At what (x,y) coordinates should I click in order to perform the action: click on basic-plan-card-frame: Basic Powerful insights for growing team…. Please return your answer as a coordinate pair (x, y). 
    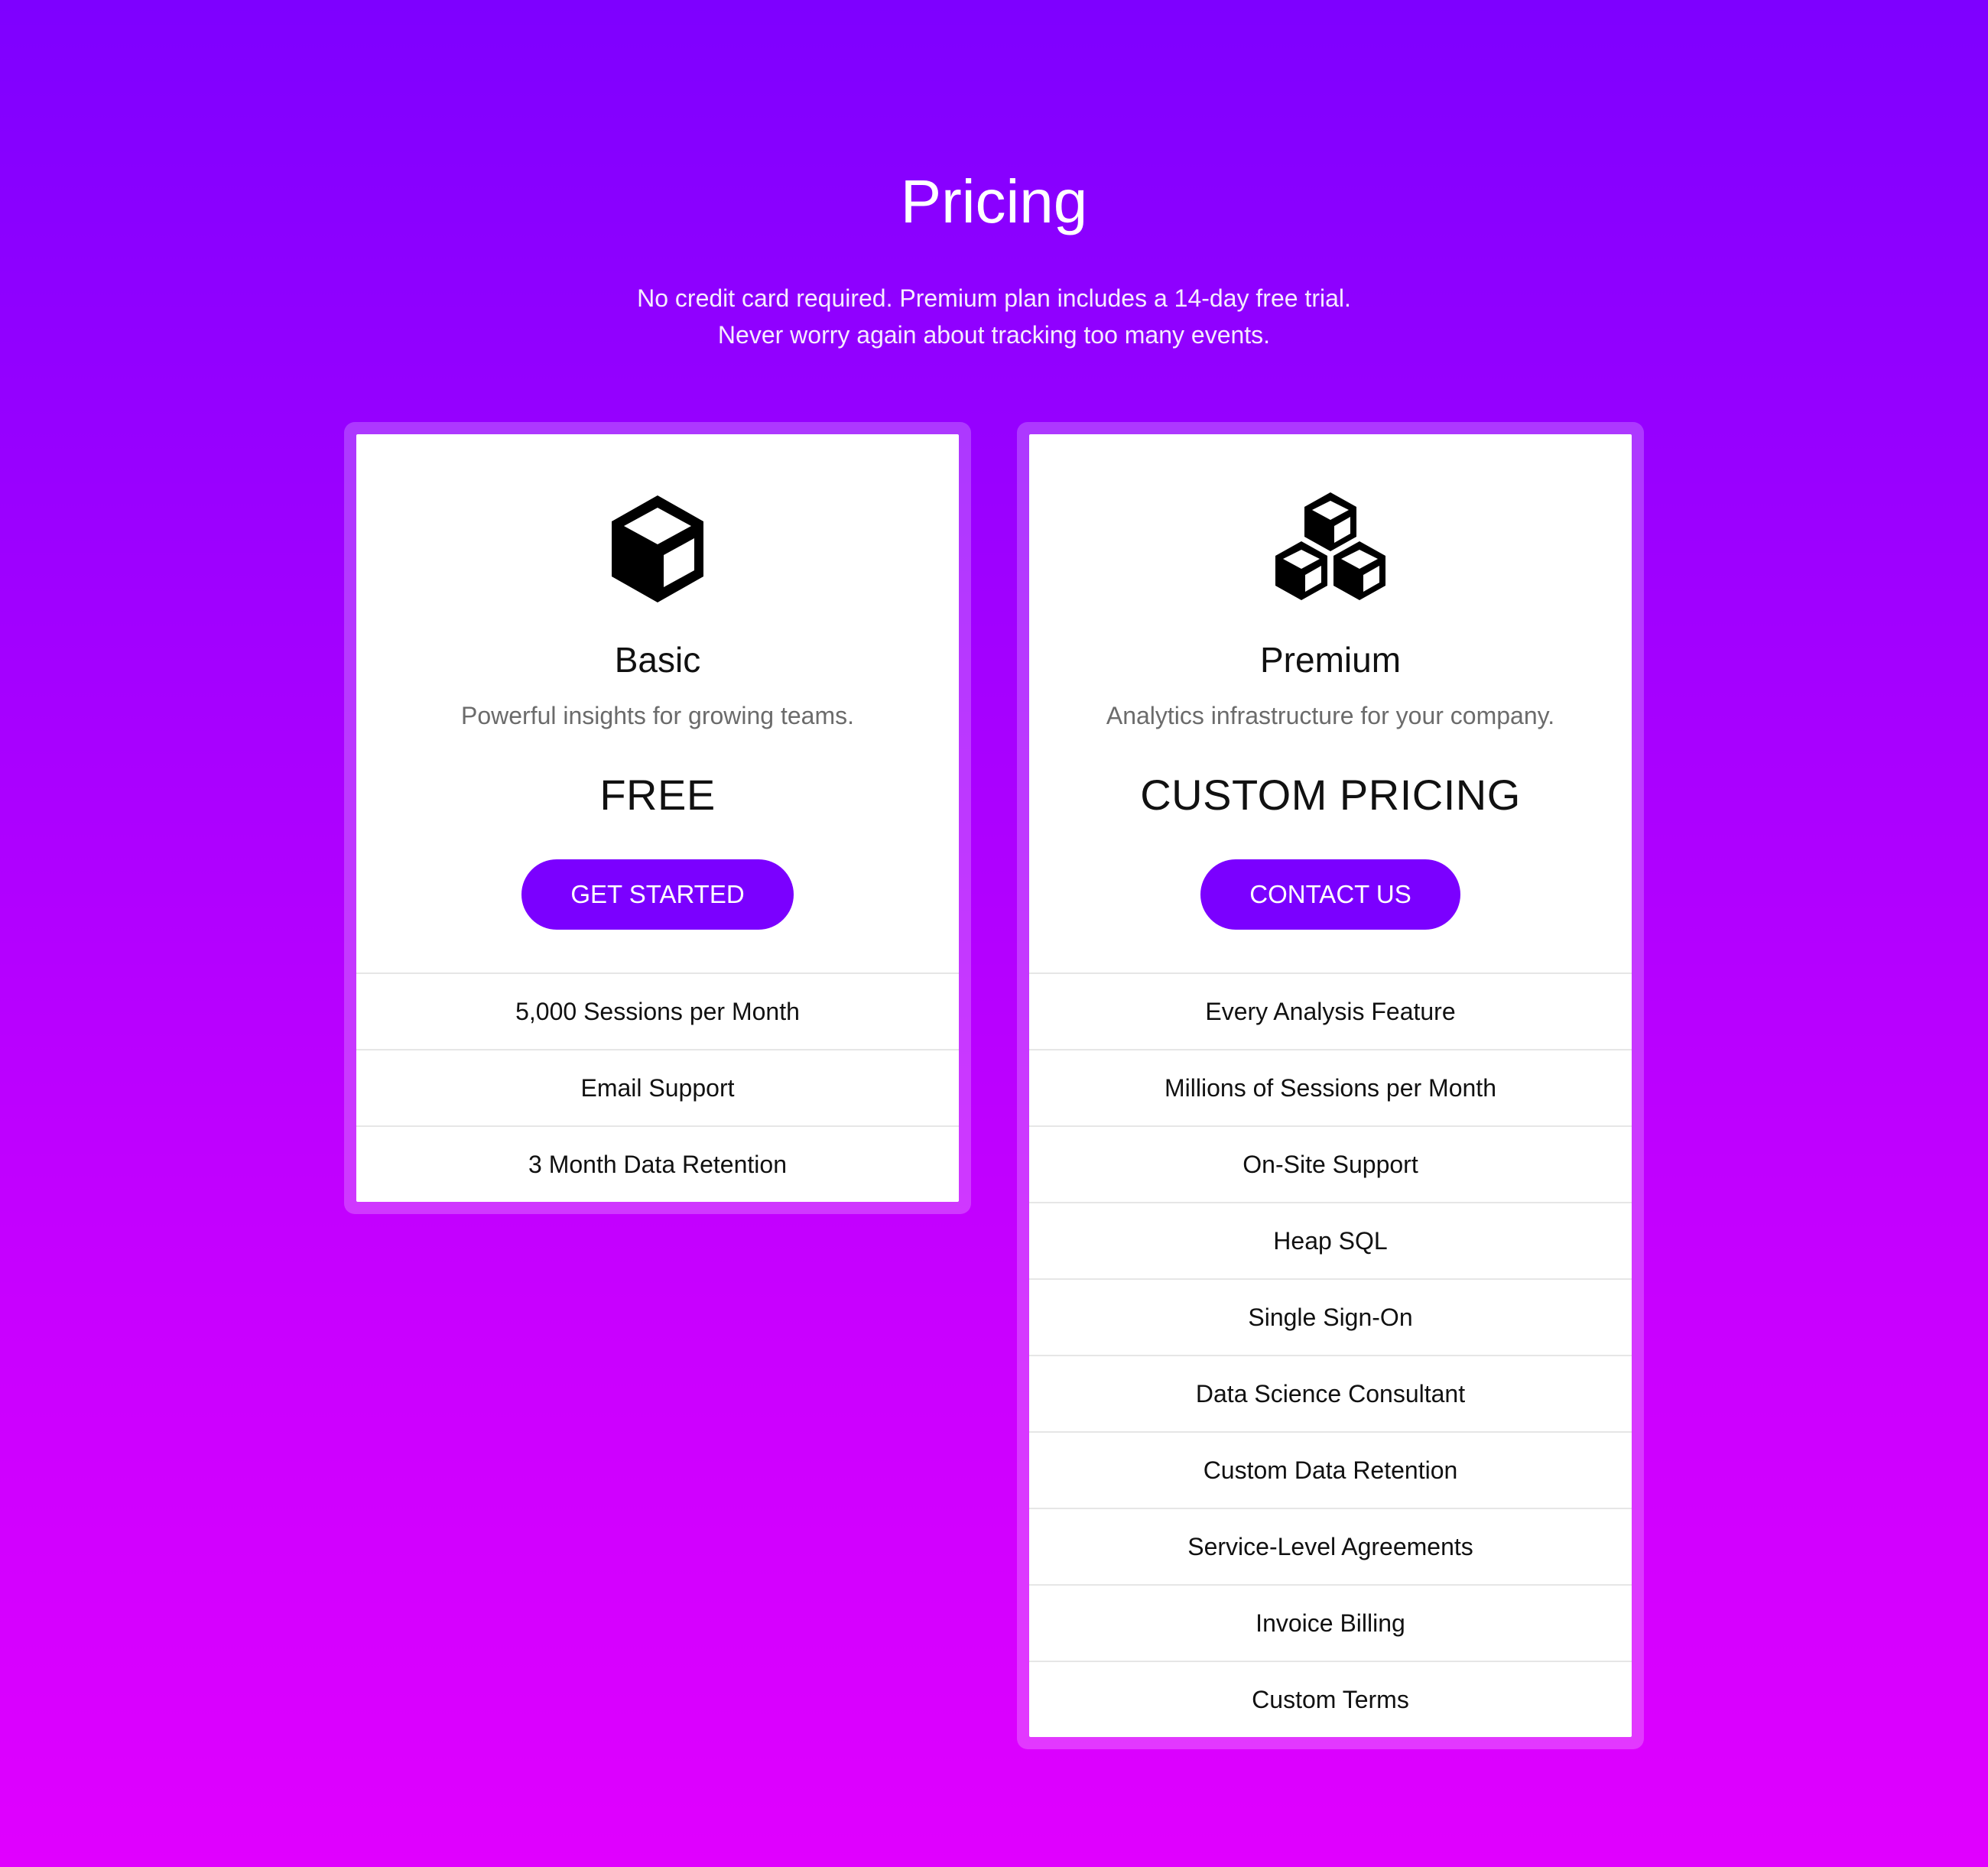
    Looking at the image, I should click on (657, 818).